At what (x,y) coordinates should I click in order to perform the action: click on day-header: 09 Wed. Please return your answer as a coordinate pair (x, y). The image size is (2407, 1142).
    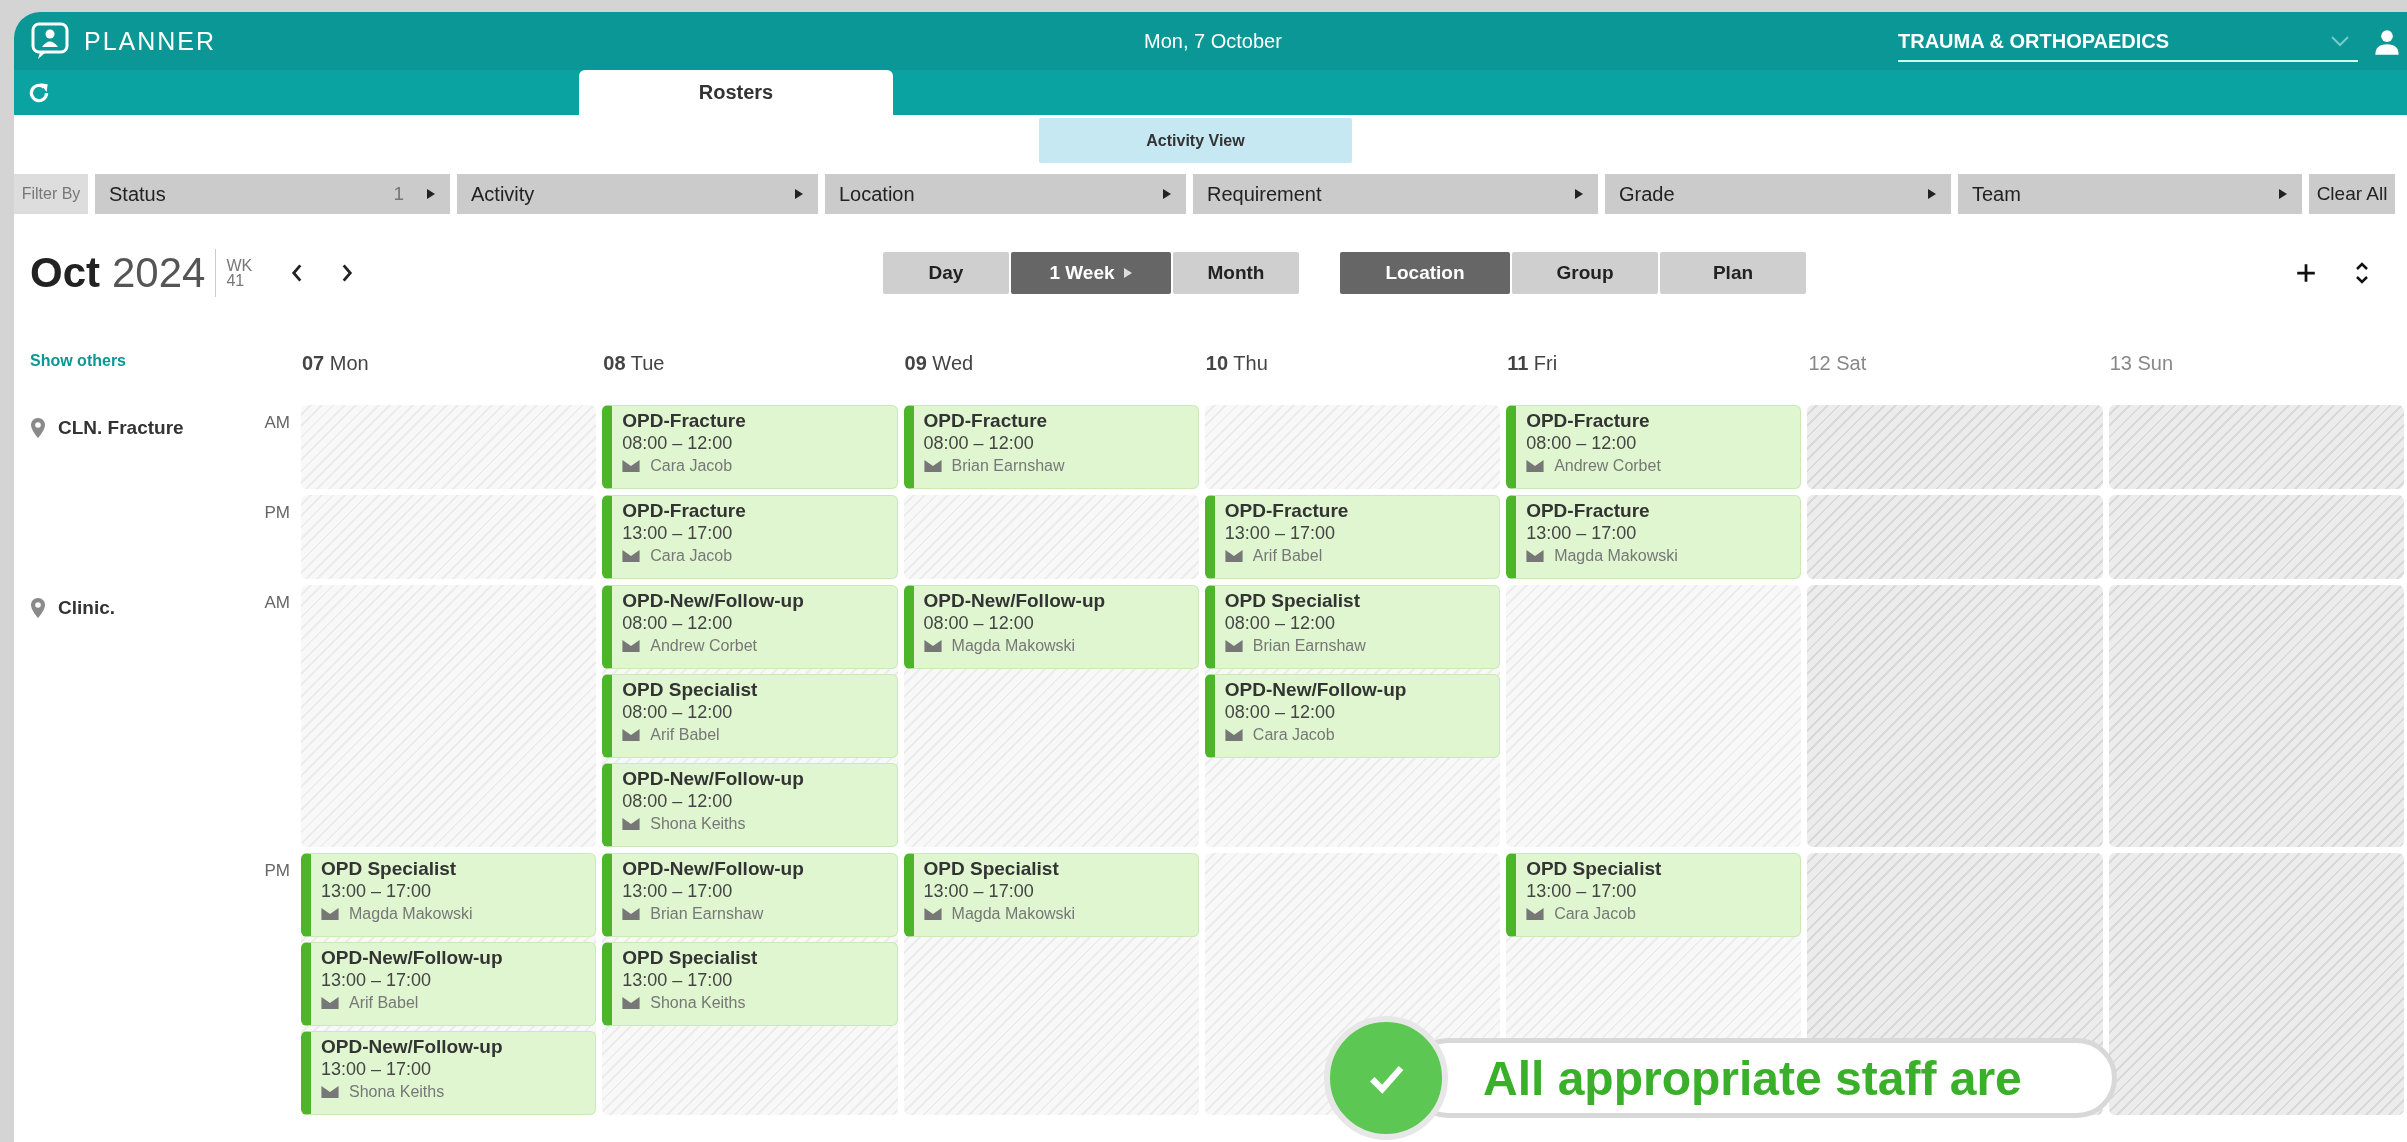
    Looking at the image, I should click on (939, 364).